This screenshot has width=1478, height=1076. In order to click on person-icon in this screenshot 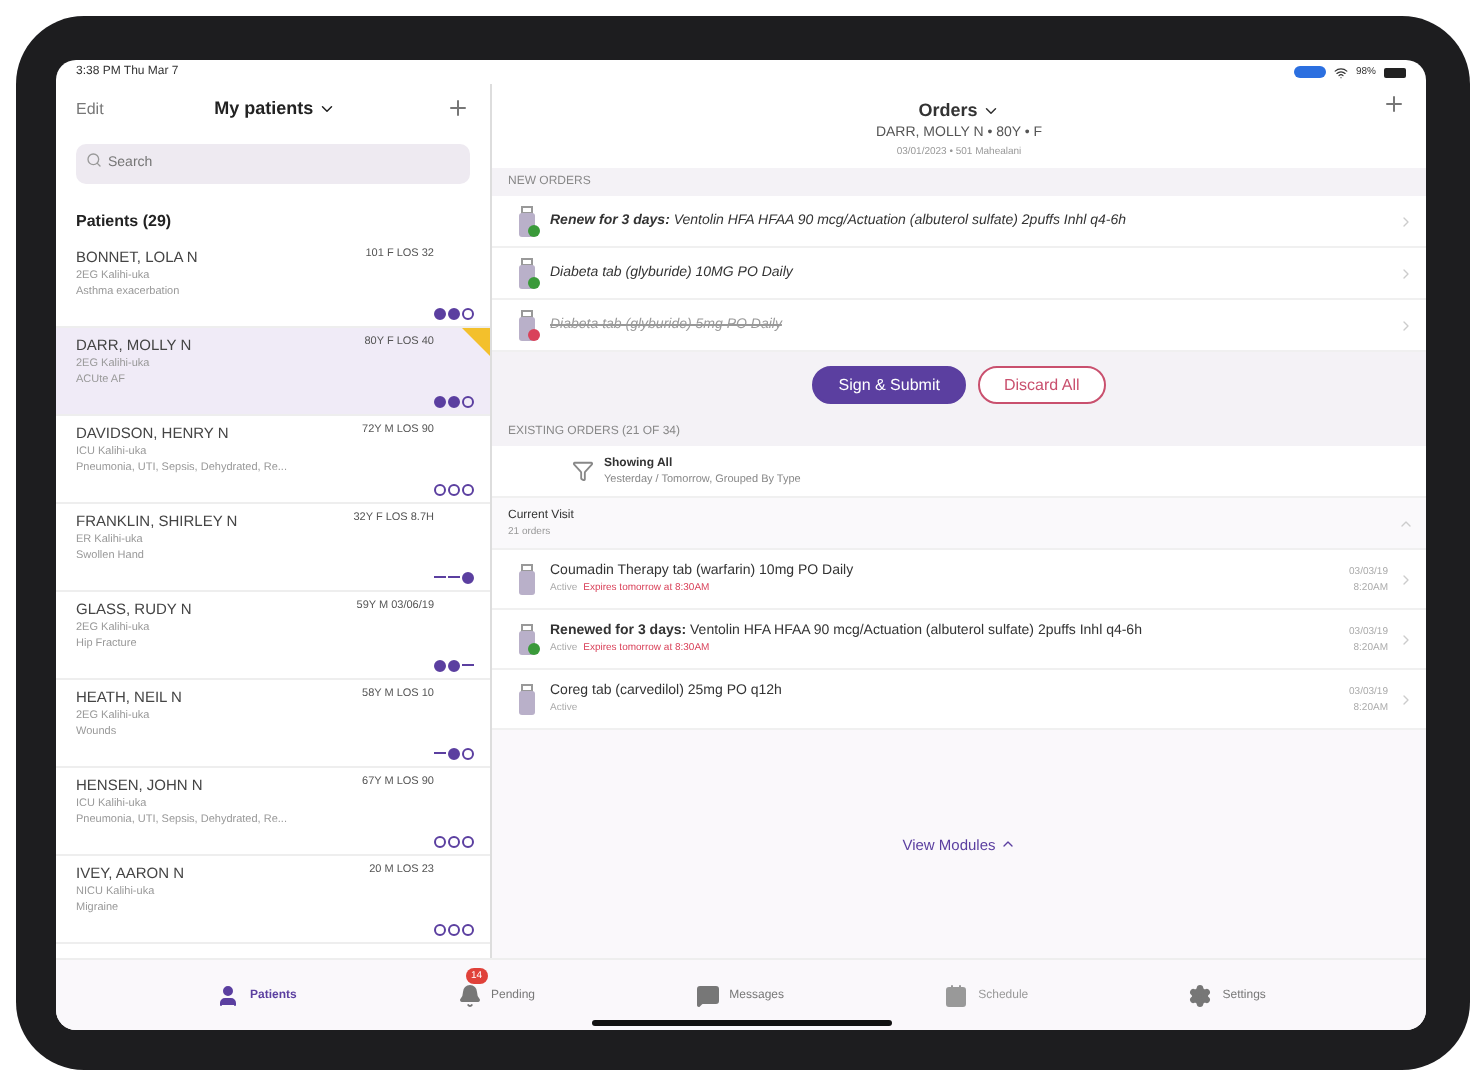, I will do `click(228, 995)`.